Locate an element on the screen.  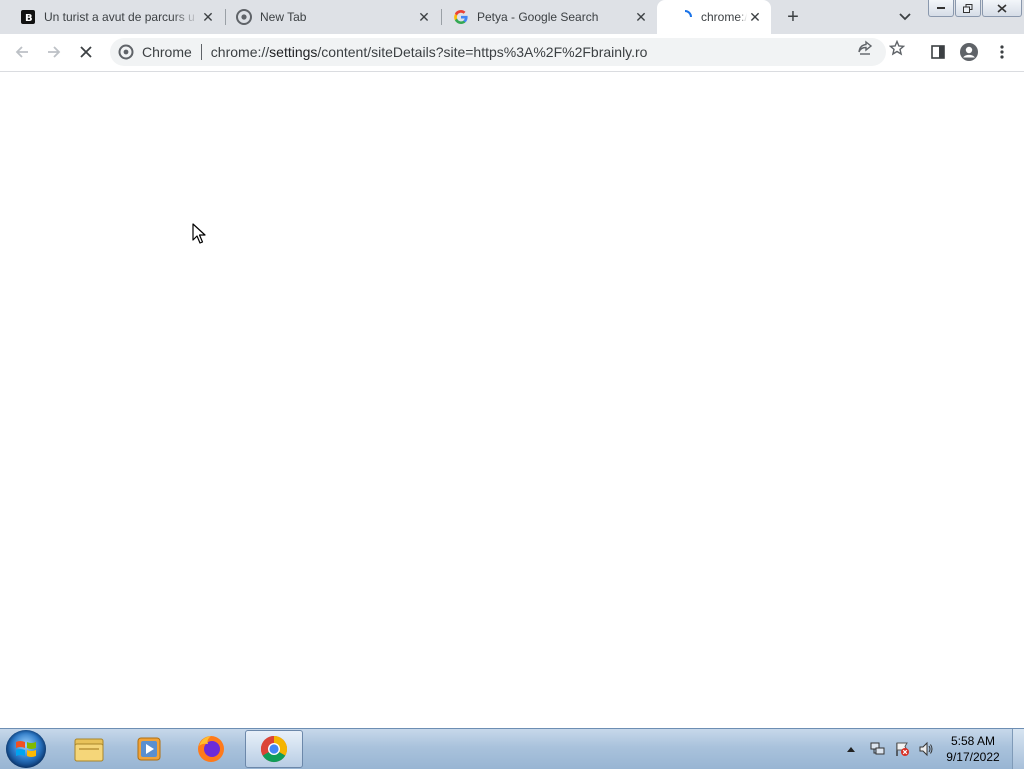
mouse-cursor-icon is located at coordinates (199, 235).